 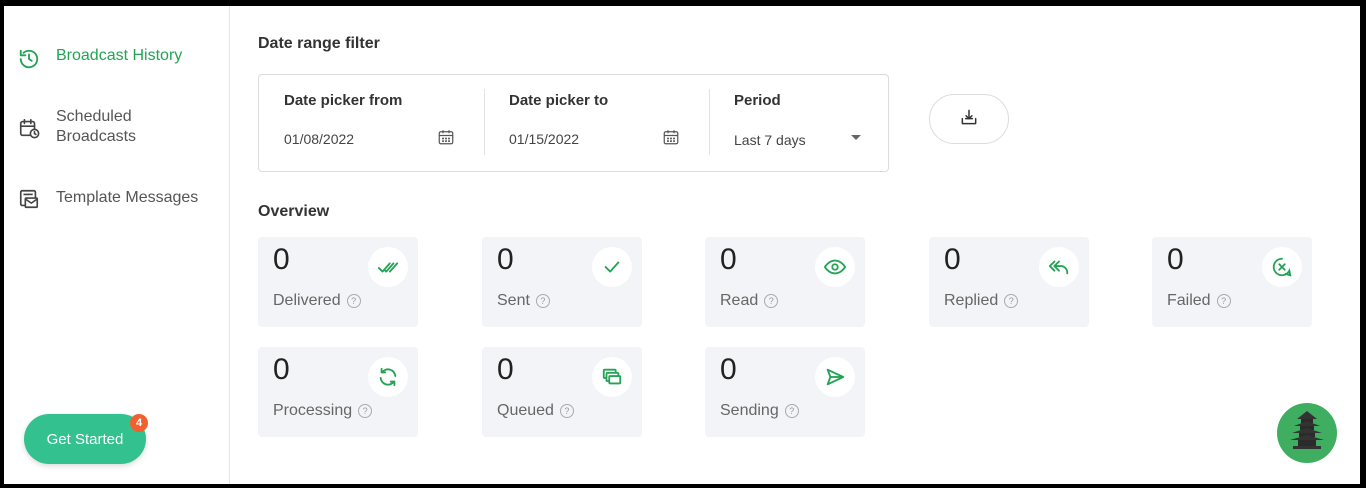 What do you see at coordinates (749, 410) in the screenshot?
I see `stat-label-text: Sending` at bounding box center [749, 410].